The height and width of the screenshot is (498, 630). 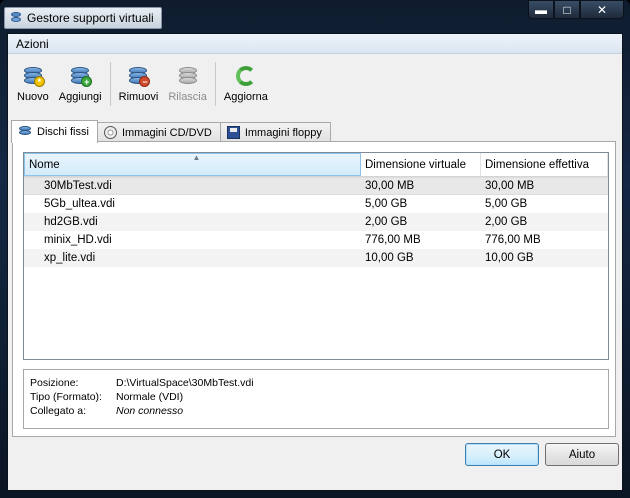 What do you see at coordinates (166, 132) in the screenshot?
I see `tab-cd-dvd-label: Immagini CD/DVD` at bounding box center [166, 132].